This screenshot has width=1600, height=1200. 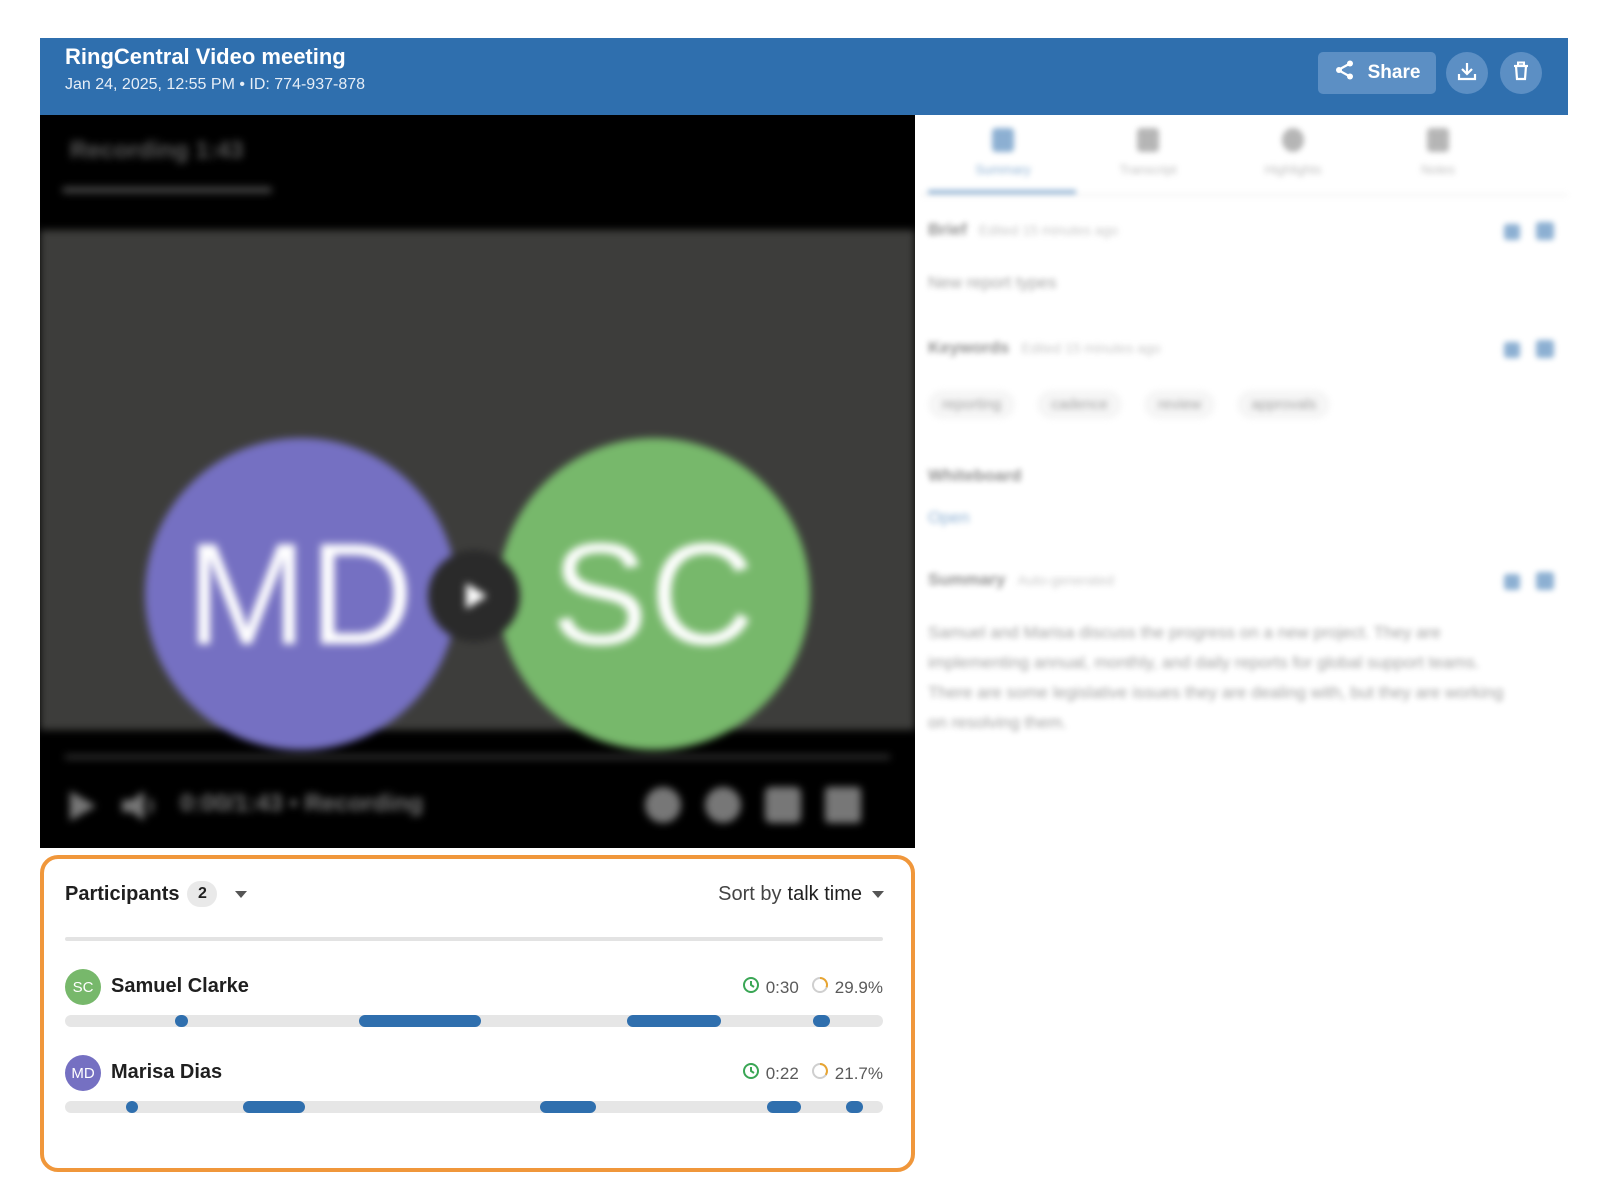 I want to click on avatar: SC, so click(x=83, y=987).